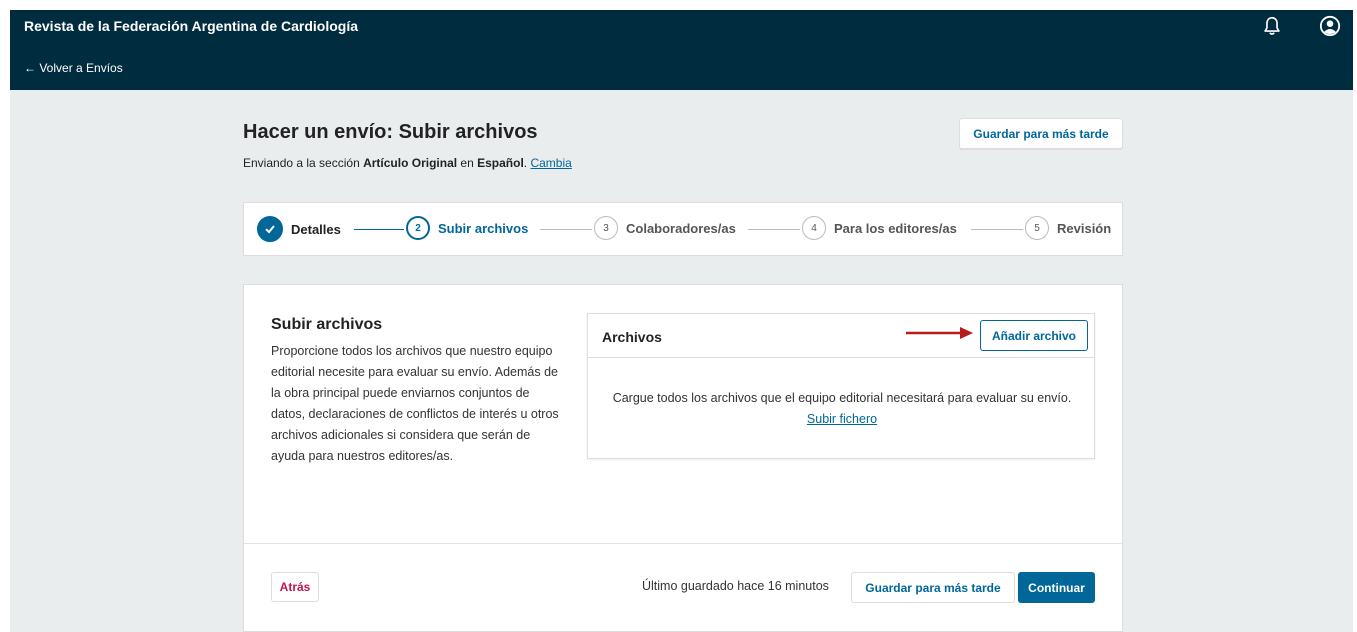  Describe the element at coordinates (939, 333) in the screenshot. I see `arrow-right-icon` at that location.